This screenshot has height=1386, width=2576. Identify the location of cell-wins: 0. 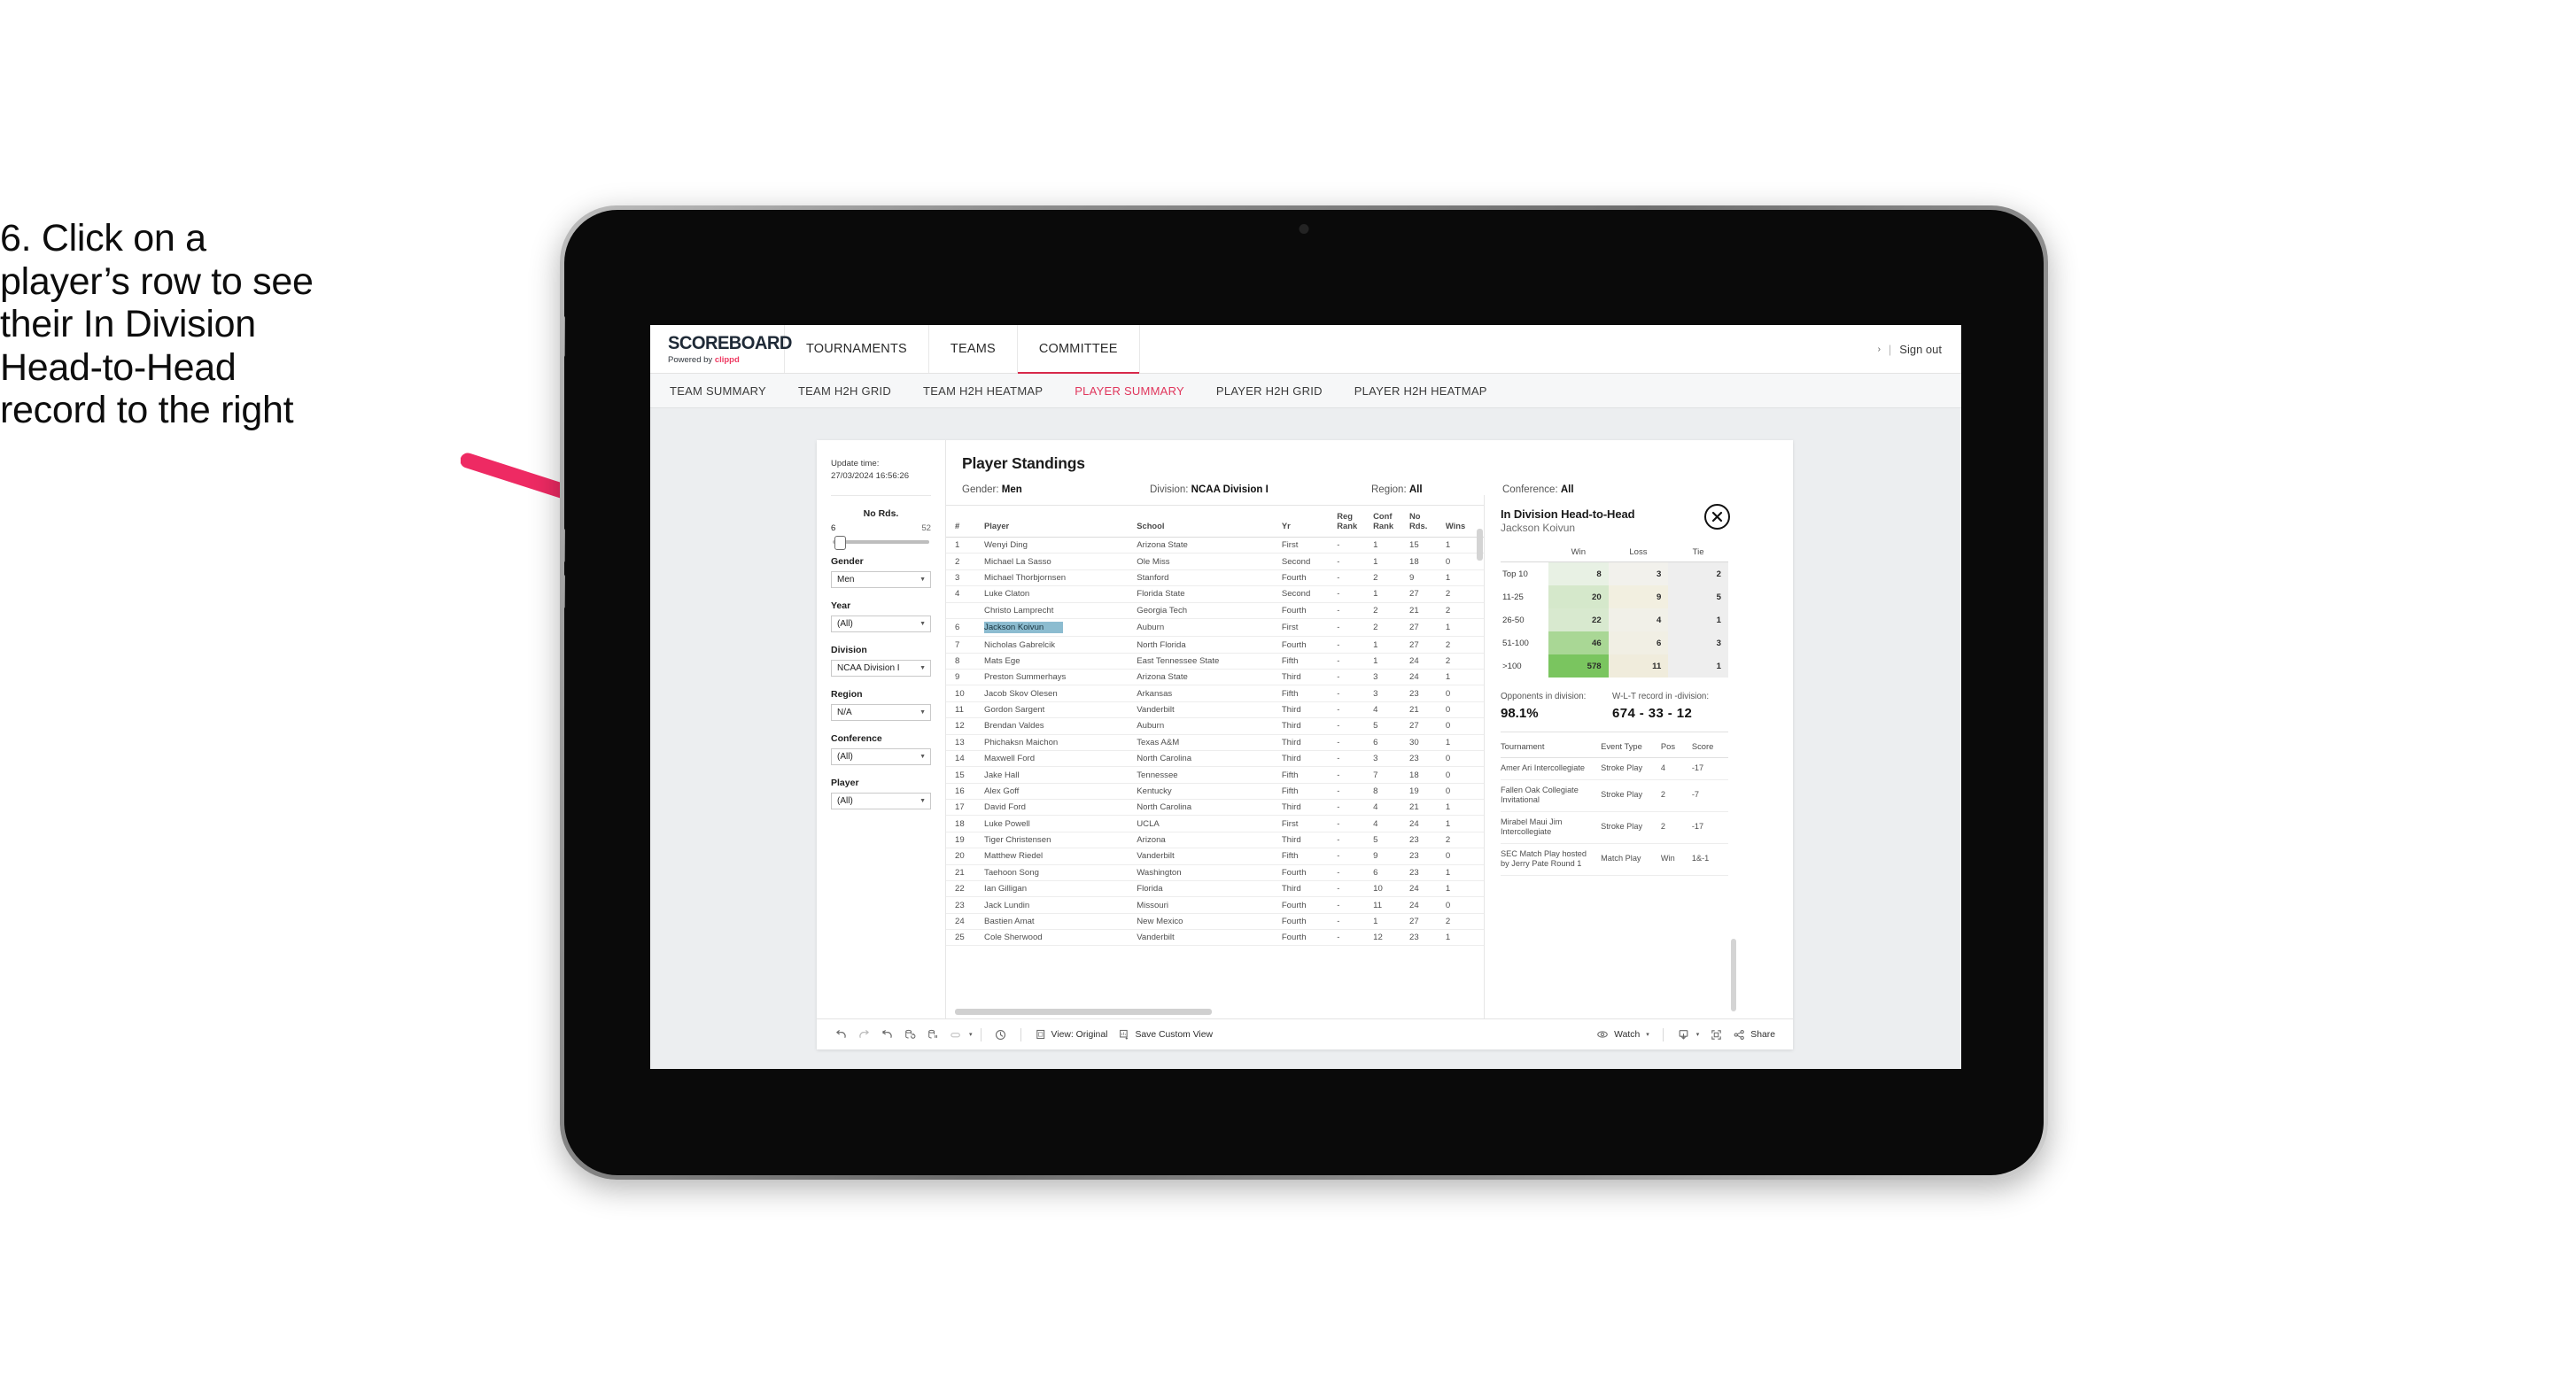
(1464, 905).